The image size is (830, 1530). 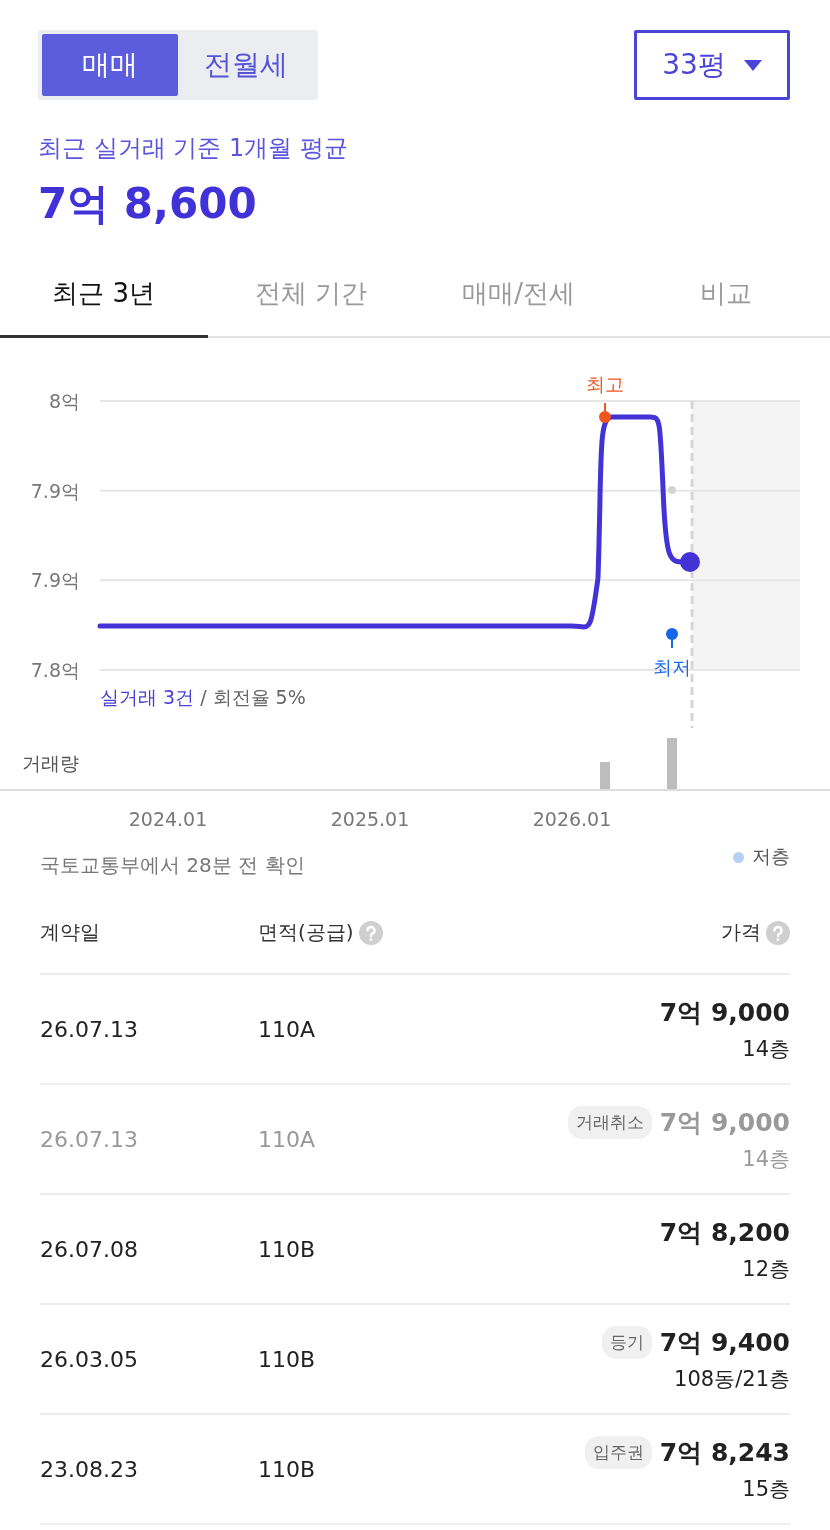 I want to click on size-dropdown: 33평, so click(x=712, y=65).